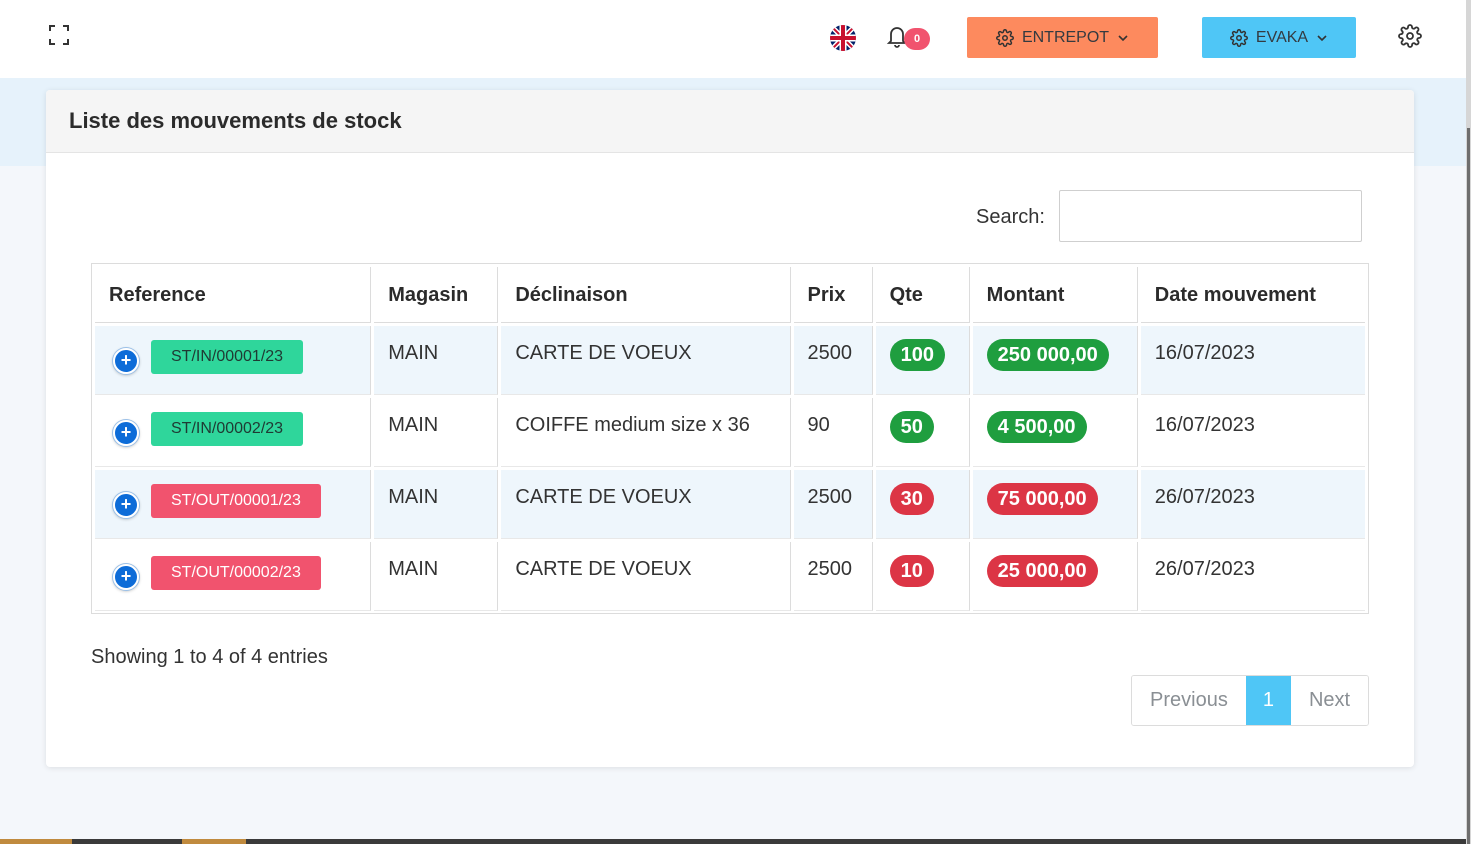  I want to click on window-bottom-edge, so click(733, 841).